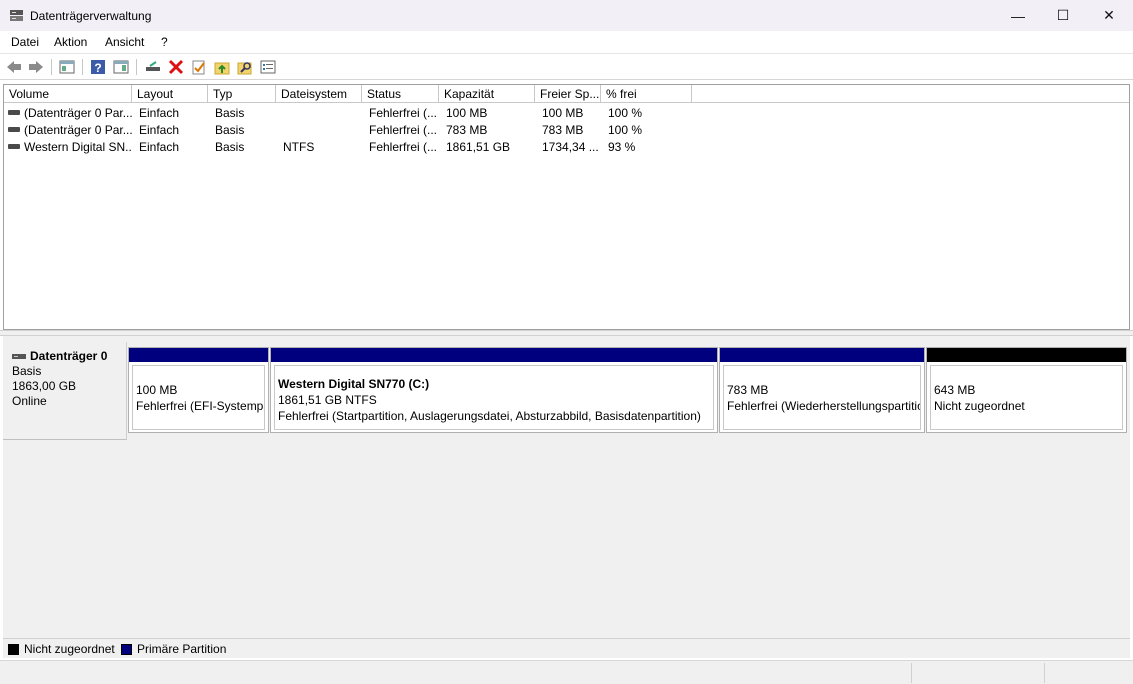  Describe the element at coordinates (268, 67) in the screenshot. I see `properties-list-icon` at that location.